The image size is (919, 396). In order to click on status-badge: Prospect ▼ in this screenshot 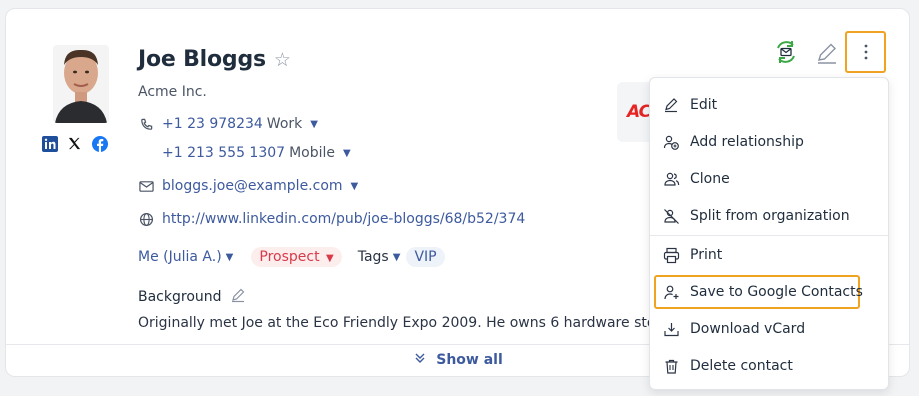, I will do `click(296, 257)`.